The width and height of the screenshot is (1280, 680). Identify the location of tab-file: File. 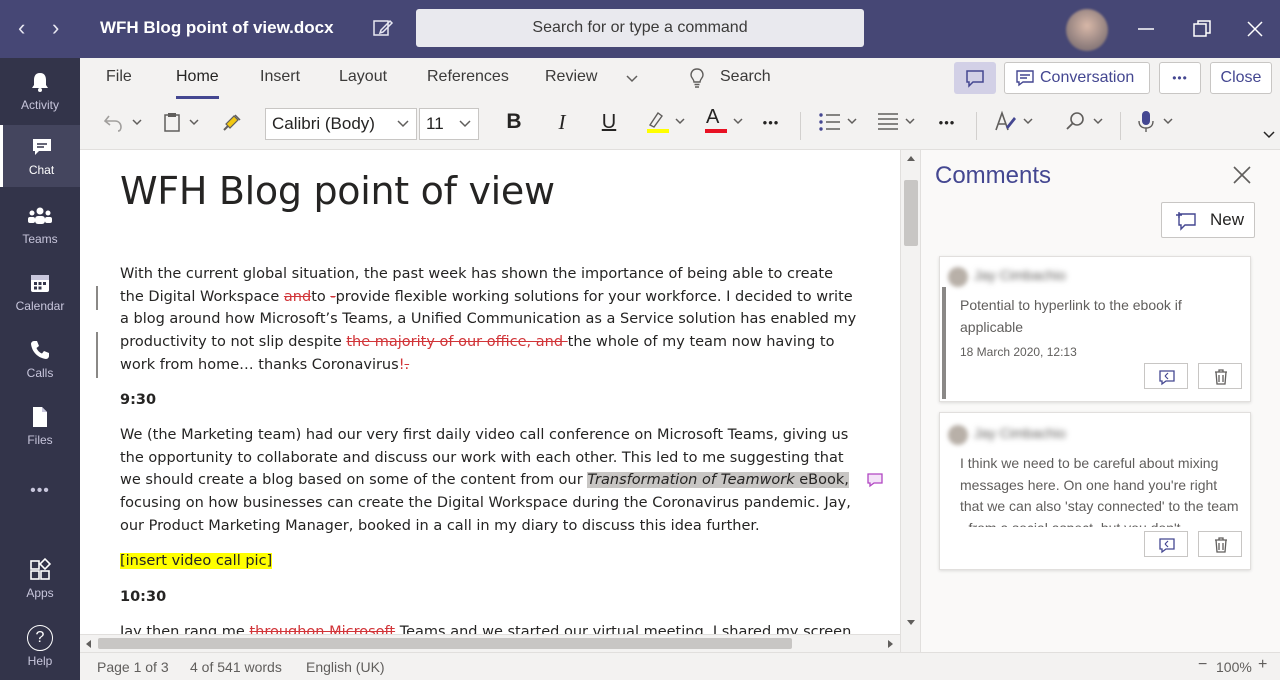
(119, 77).